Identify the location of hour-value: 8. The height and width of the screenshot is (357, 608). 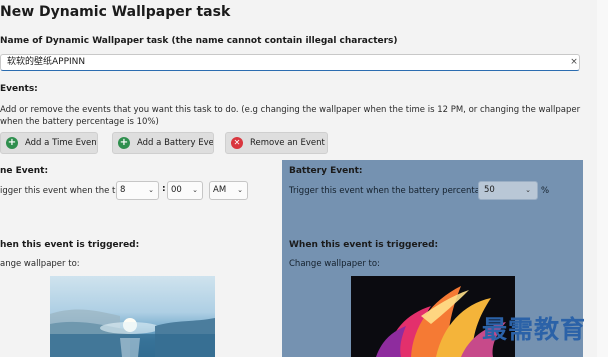
(123, 190).